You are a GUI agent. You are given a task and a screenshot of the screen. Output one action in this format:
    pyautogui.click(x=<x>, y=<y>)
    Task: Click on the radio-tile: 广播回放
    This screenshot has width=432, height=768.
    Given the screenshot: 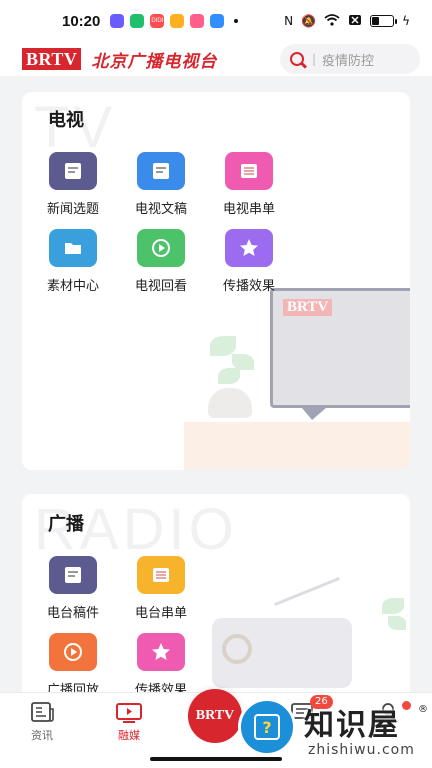 What is the action you would take?
    pyautogui.click(x=73, y=665)
    